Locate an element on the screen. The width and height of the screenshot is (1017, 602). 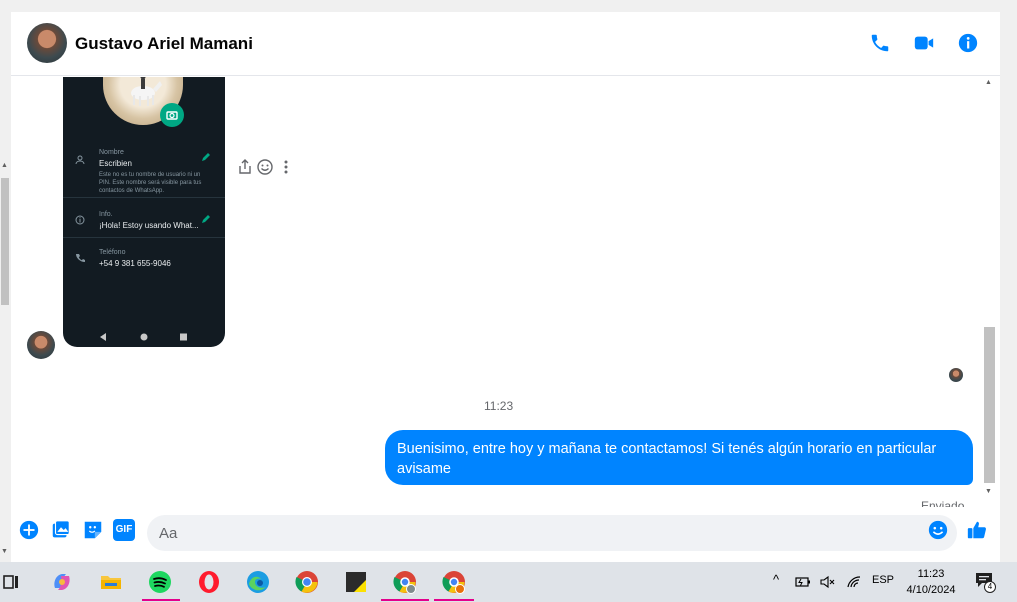
notification-count: 4 is located at coordinates (990, 587).